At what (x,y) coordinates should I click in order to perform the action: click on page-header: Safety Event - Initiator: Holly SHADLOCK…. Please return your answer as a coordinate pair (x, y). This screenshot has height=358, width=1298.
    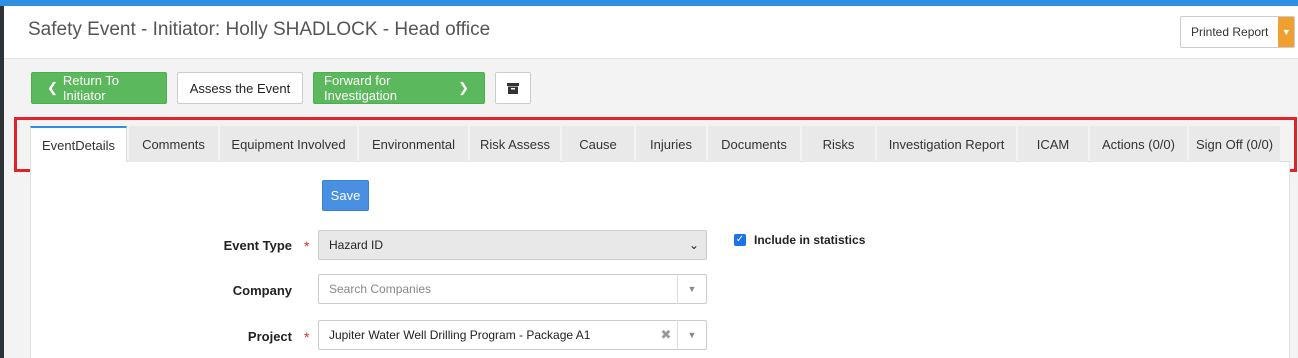
    Looking at the image, I should click on (651, 32).